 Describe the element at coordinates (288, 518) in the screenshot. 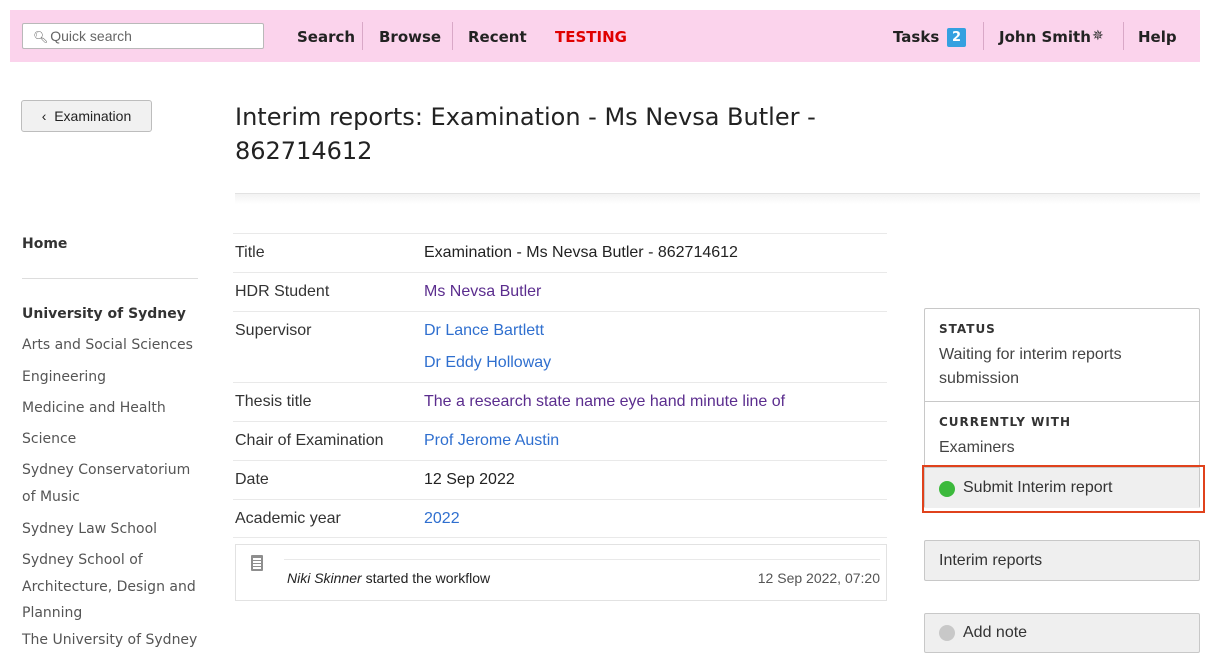

I see `year-label: Academic year` at that location.